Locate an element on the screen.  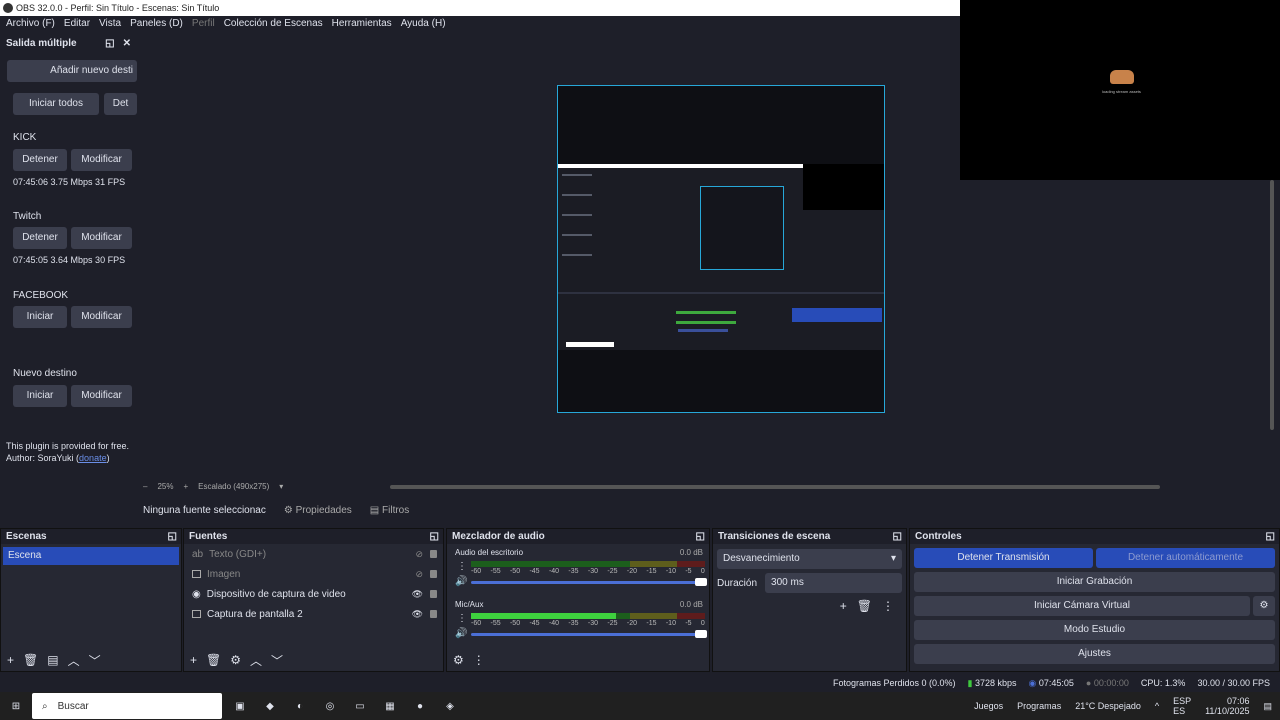
target-facebook-modify-button: Modificar is located at coordinates (101, 317).